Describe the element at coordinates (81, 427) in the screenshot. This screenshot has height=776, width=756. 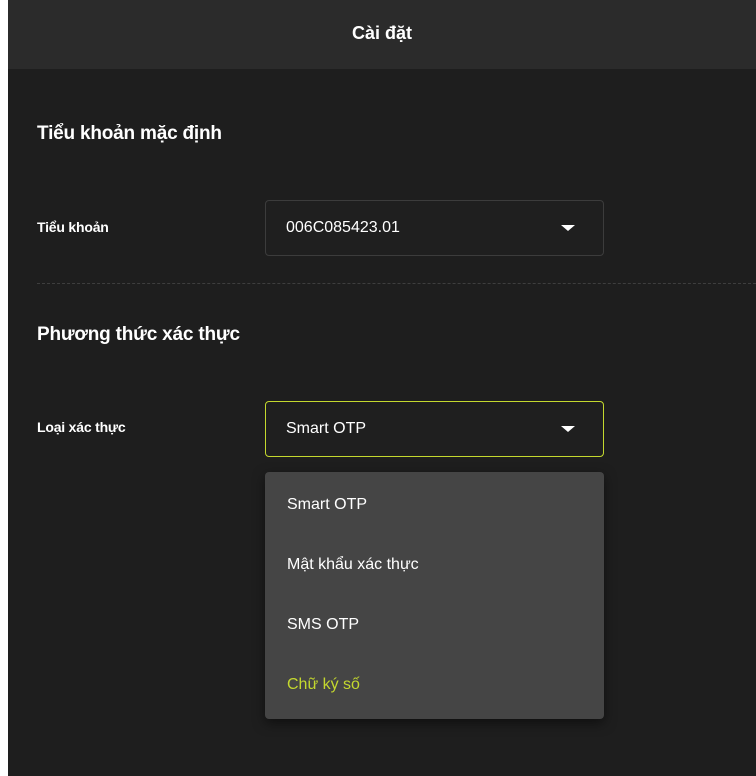
I see `auth-type-label: Loại xác thực` at that location.